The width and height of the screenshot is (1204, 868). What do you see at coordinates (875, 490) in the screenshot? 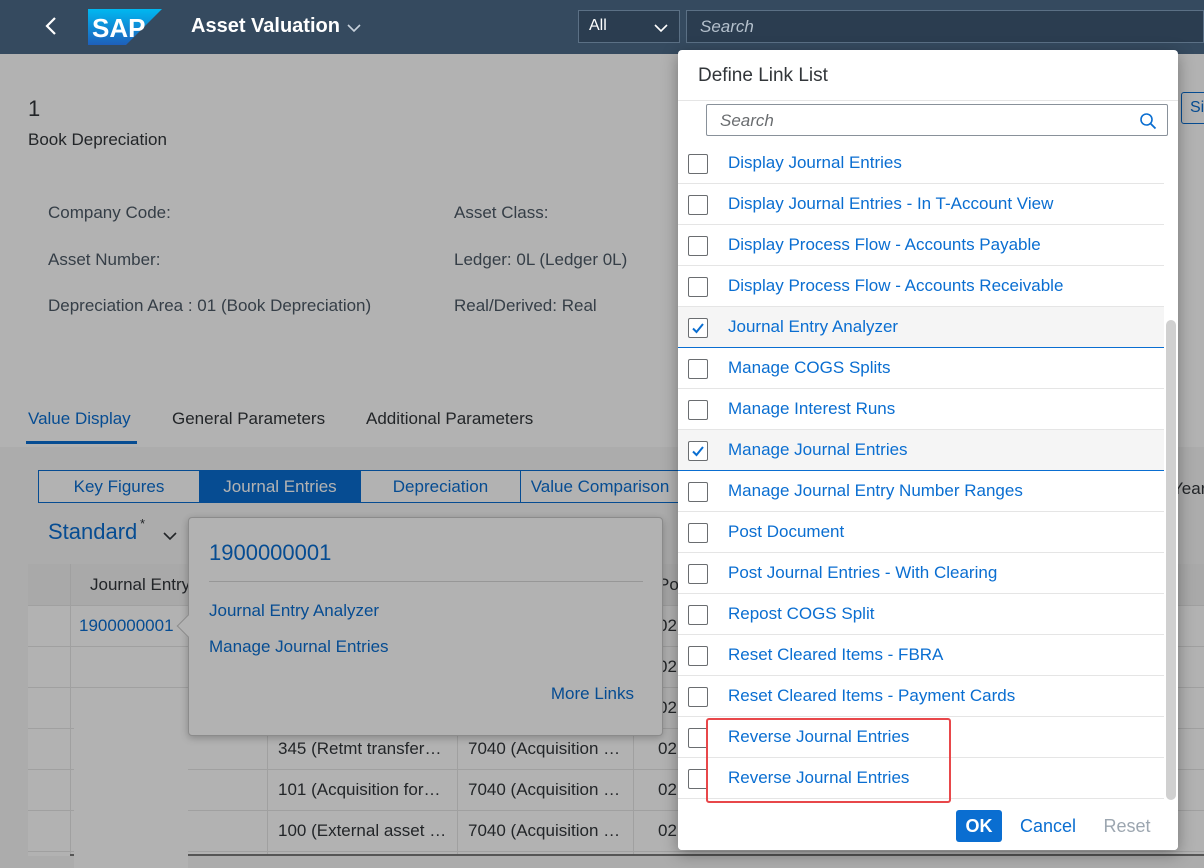
I see `link-item-label: Manage Journal Entry Number Ranges` at bounding box center [875, 490].